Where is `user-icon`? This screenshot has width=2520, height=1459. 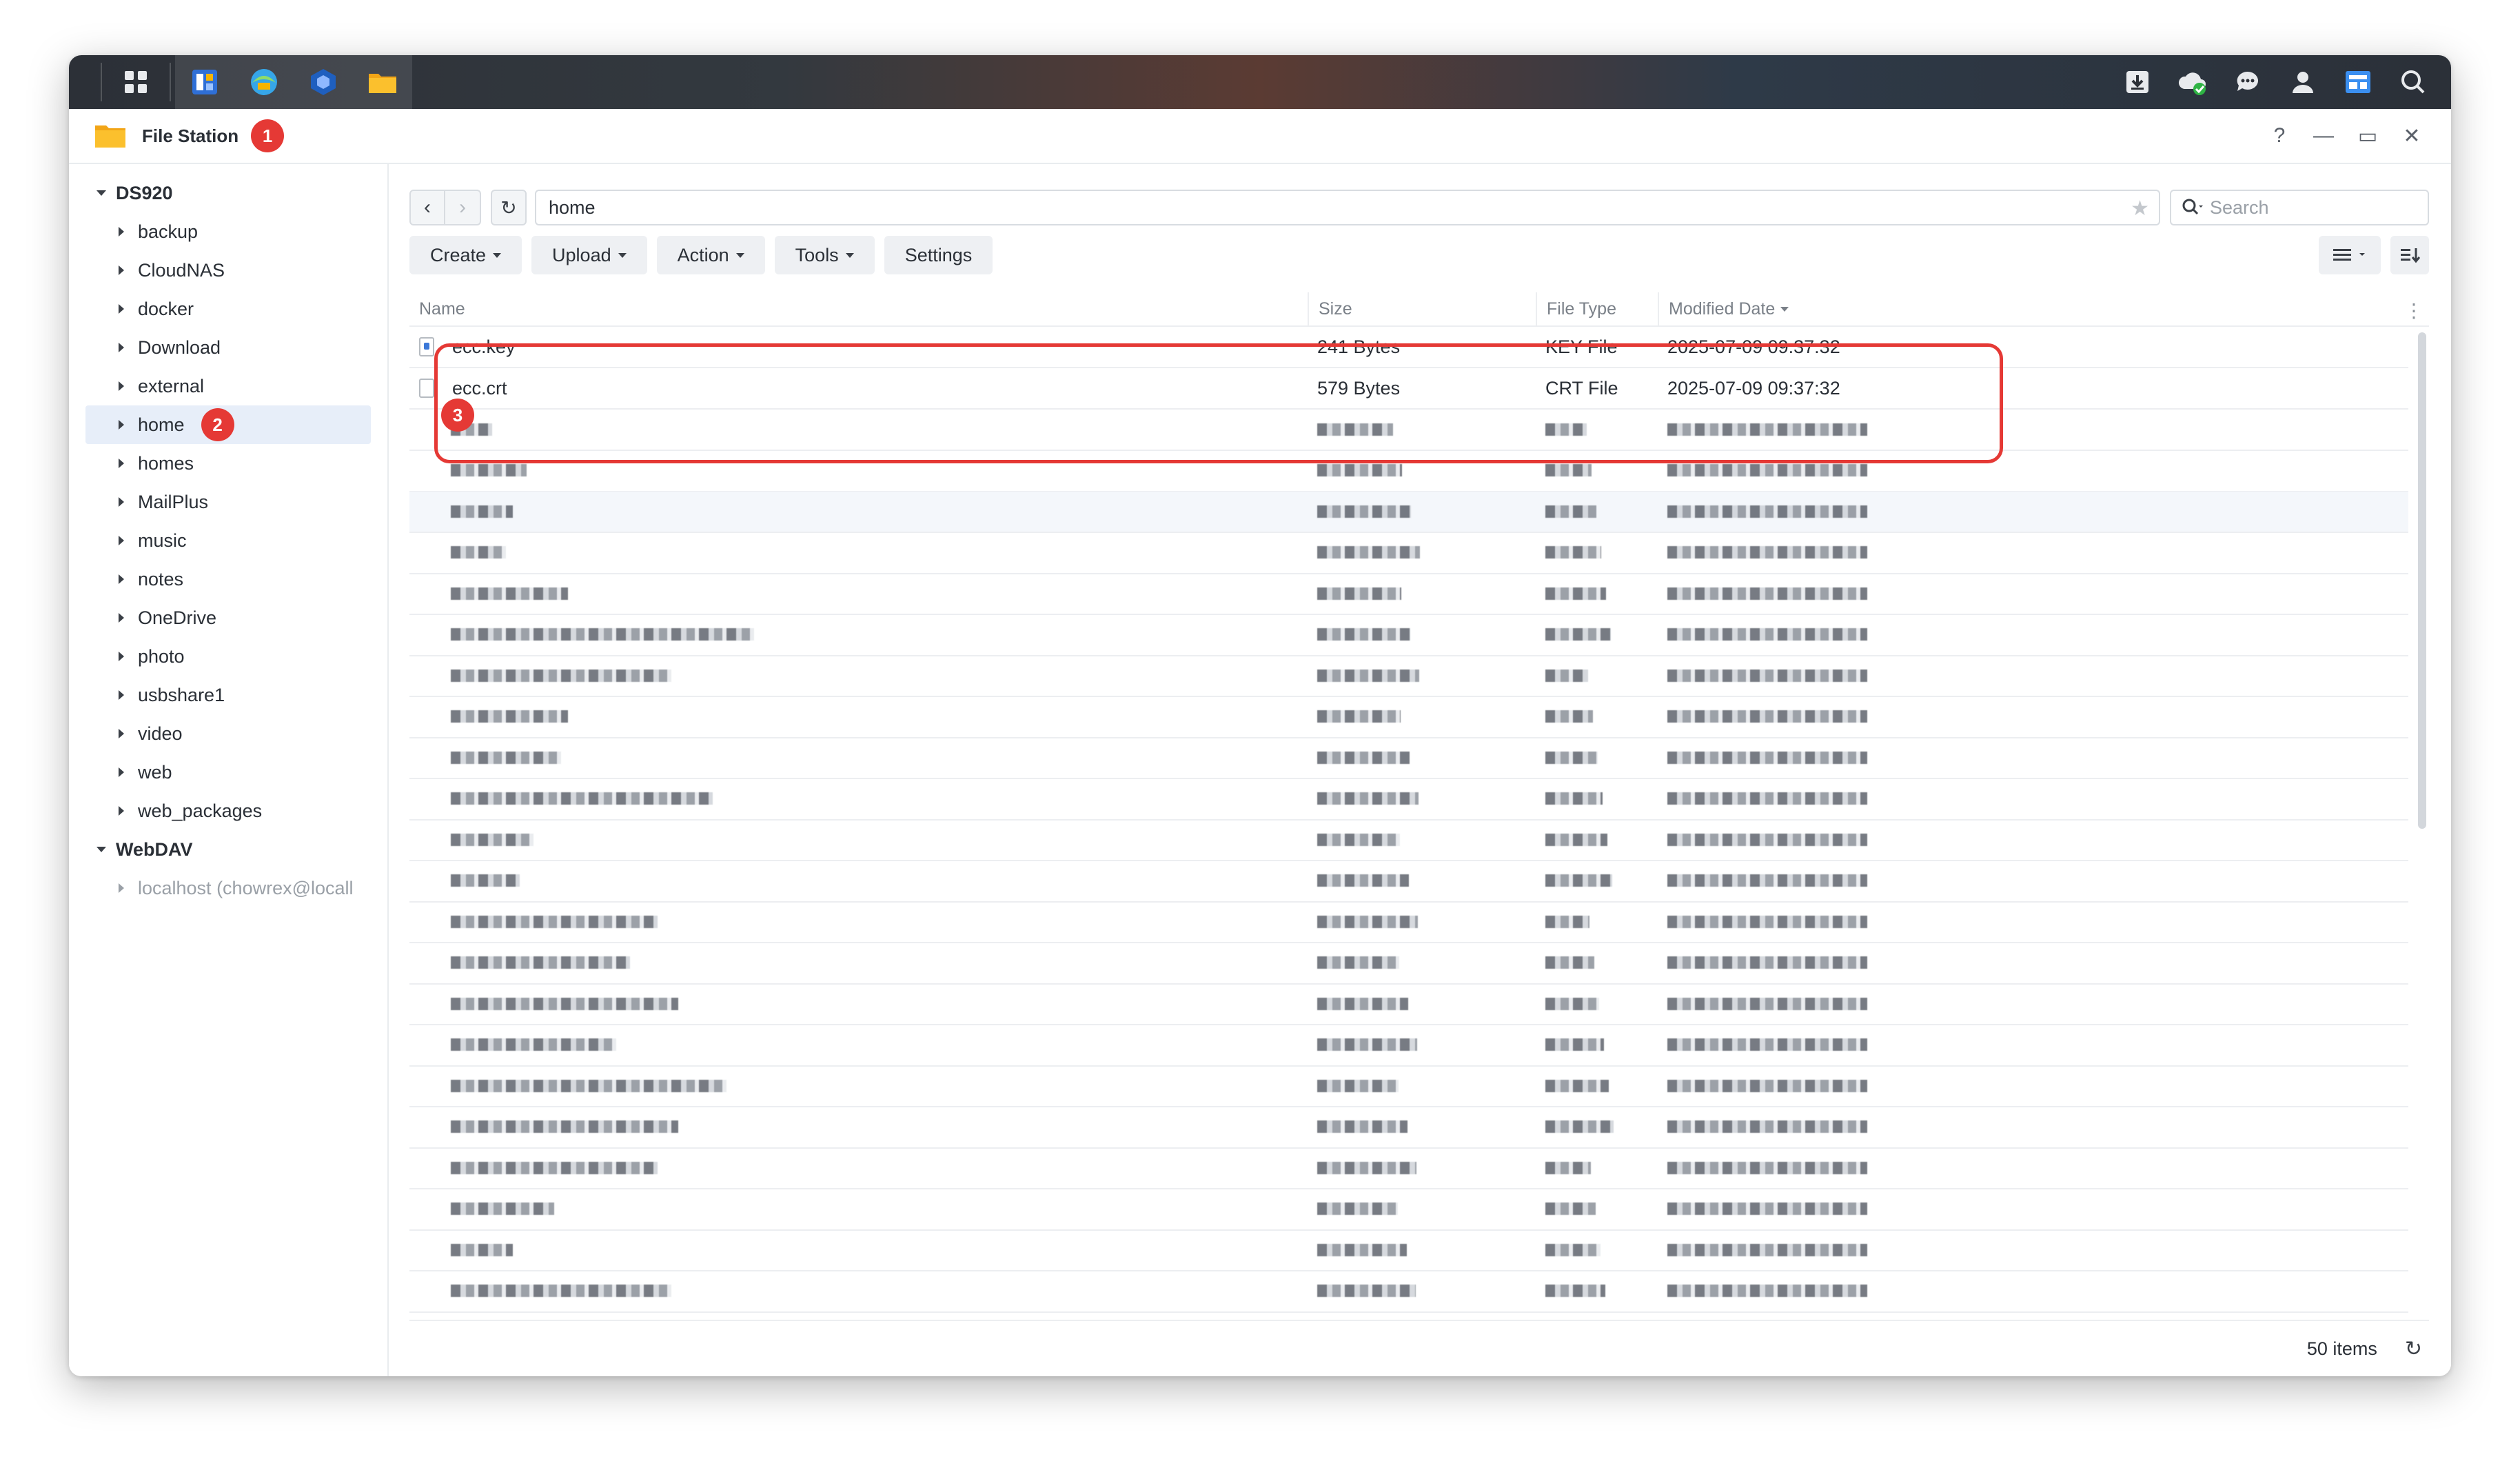
user-icon is located at coordinates (2303, 82).